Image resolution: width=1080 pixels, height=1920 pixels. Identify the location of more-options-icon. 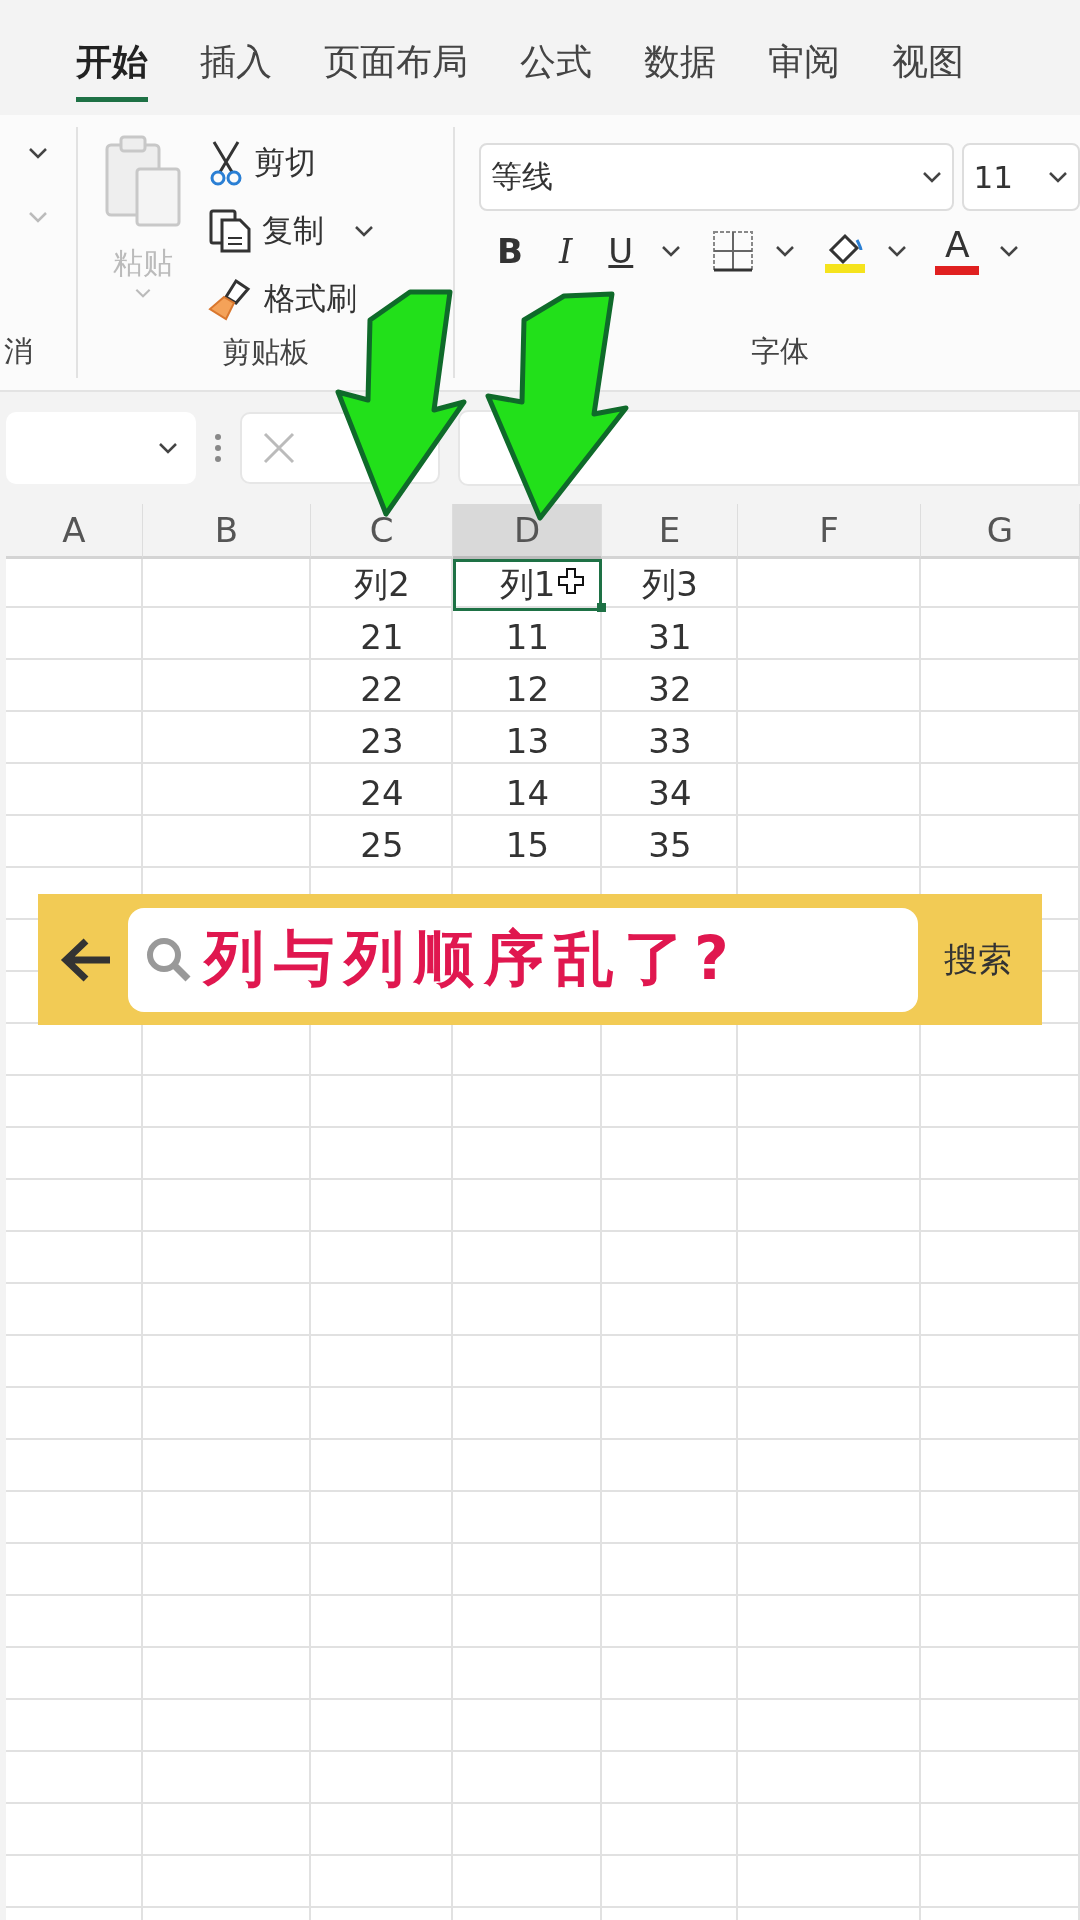
(218, 448).